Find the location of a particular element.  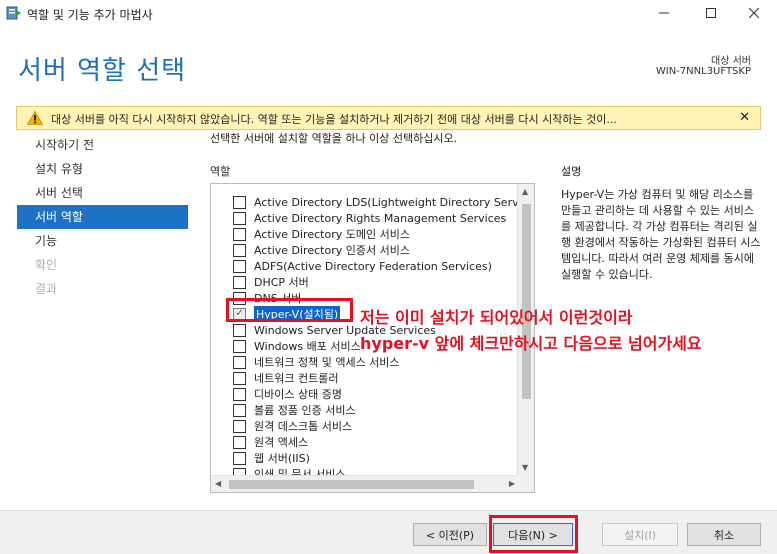

destination-server-label: 대상 서버 is located at coordinates (731, 61).